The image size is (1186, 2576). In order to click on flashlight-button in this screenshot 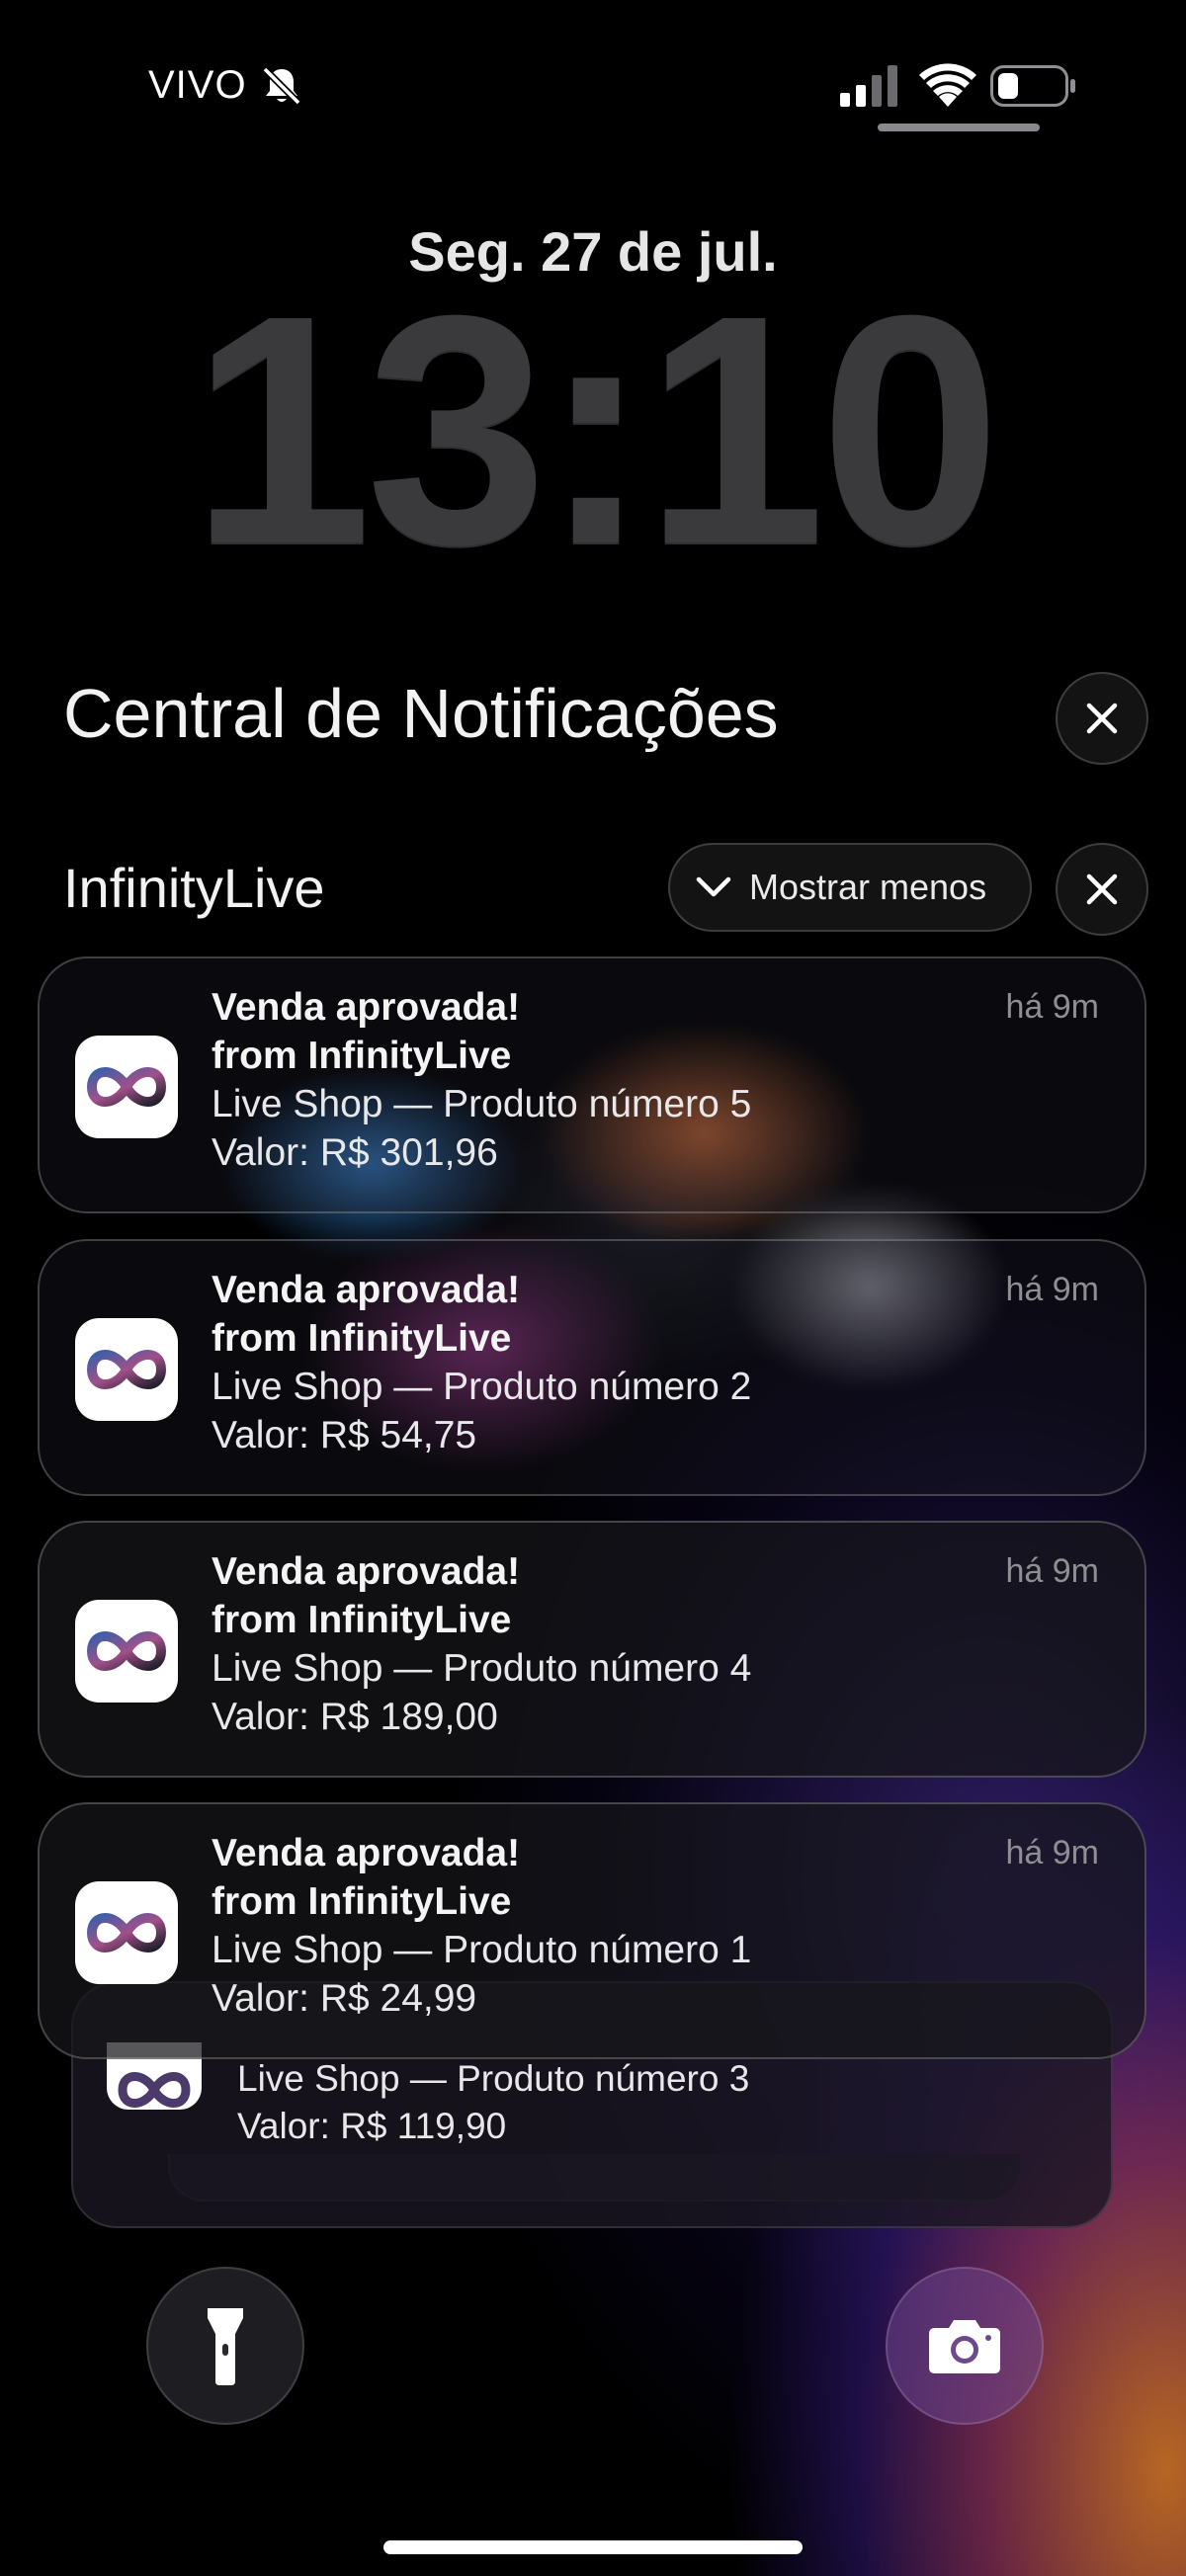, I will do `click(225, 2346)`.